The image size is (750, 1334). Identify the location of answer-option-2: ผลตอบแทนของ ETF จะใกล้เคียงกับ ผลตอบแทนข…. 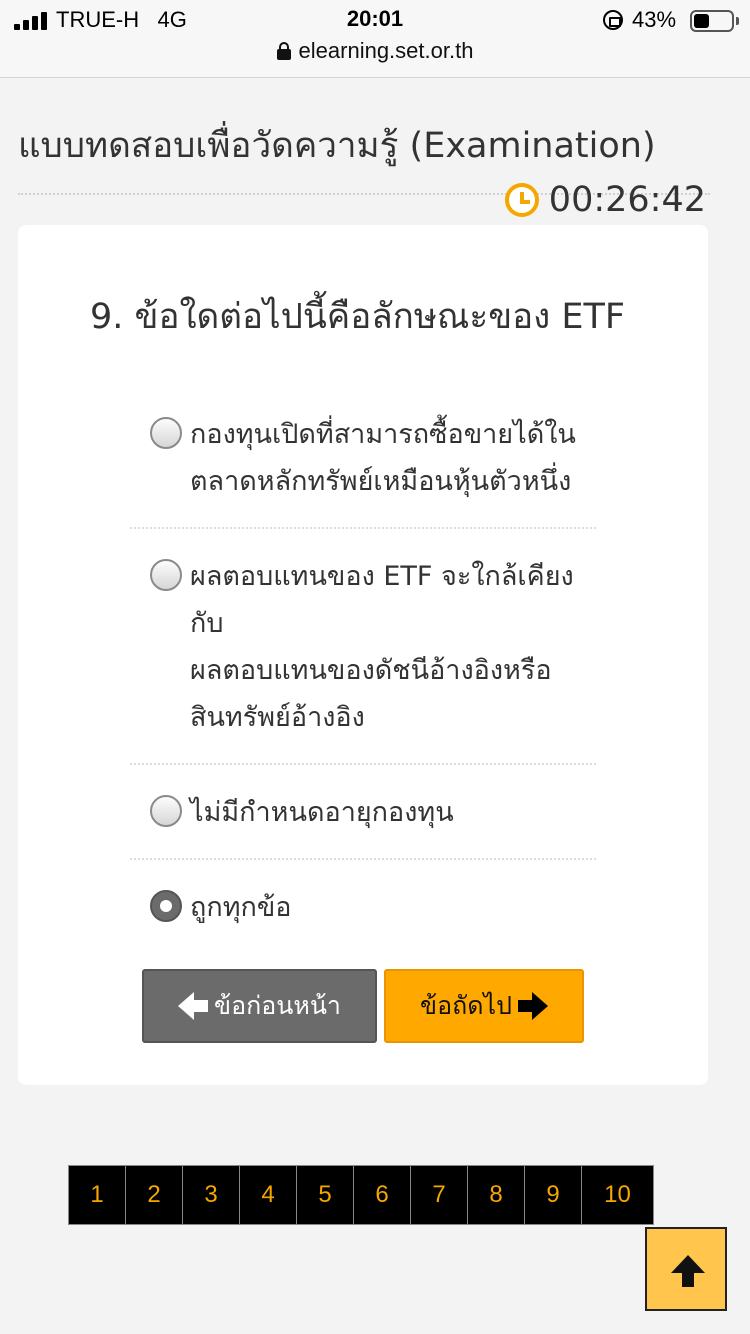
(363, 657).